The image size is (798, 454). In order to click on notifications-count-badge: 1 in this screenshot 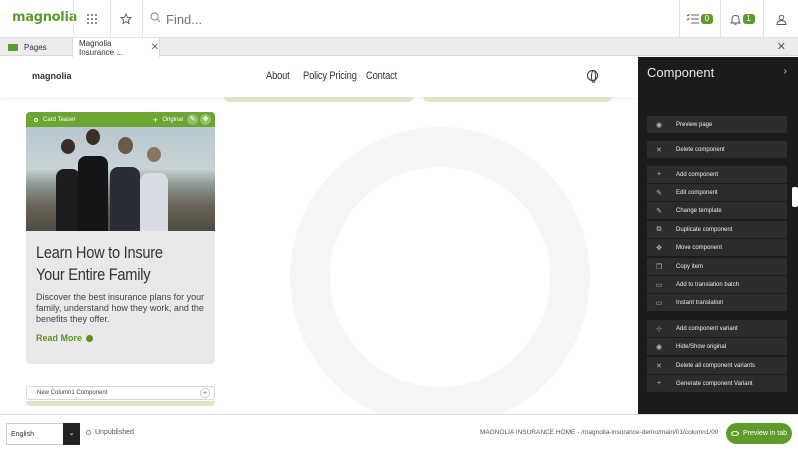, I will do `click(748, 19)`.